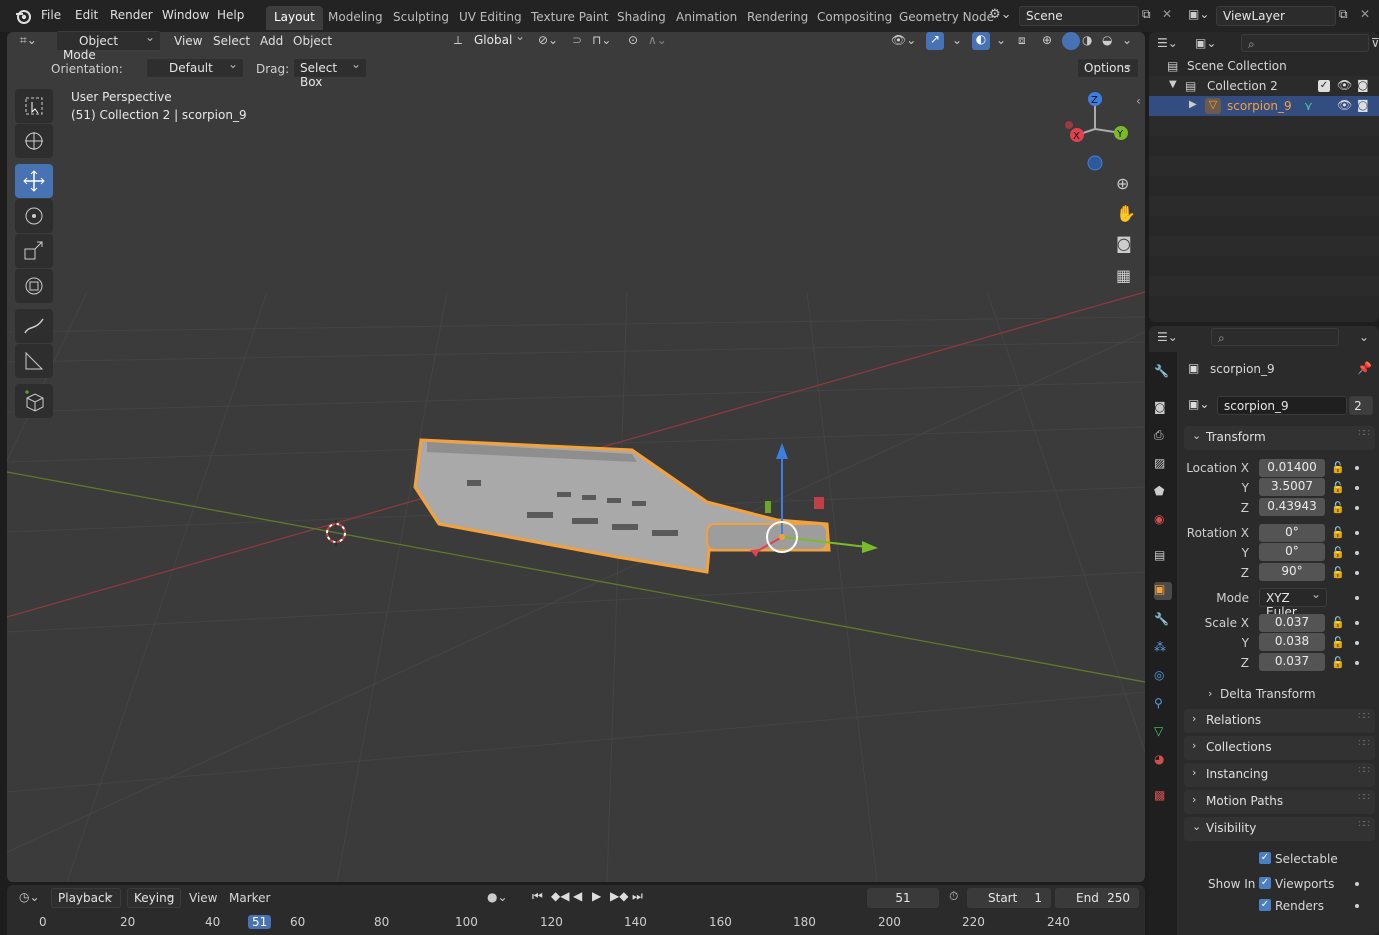  Describe the element at coordinates (1292, 623) in the screenshot. I see `scale-x-field: 0.037` at that location.